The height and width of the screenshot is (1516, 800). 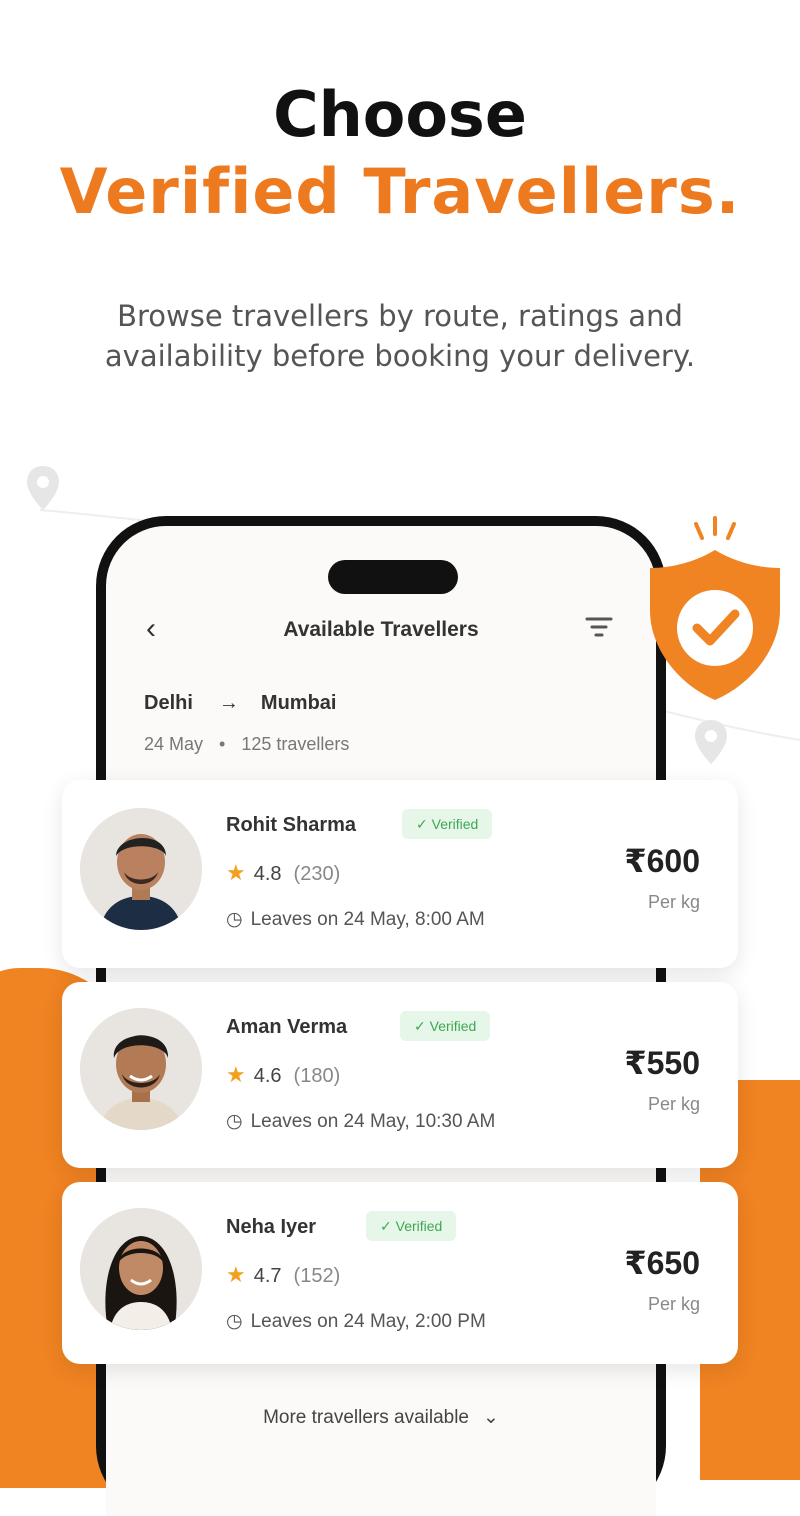 I want to click on review-count: (180), so click(x=317, y=1076).